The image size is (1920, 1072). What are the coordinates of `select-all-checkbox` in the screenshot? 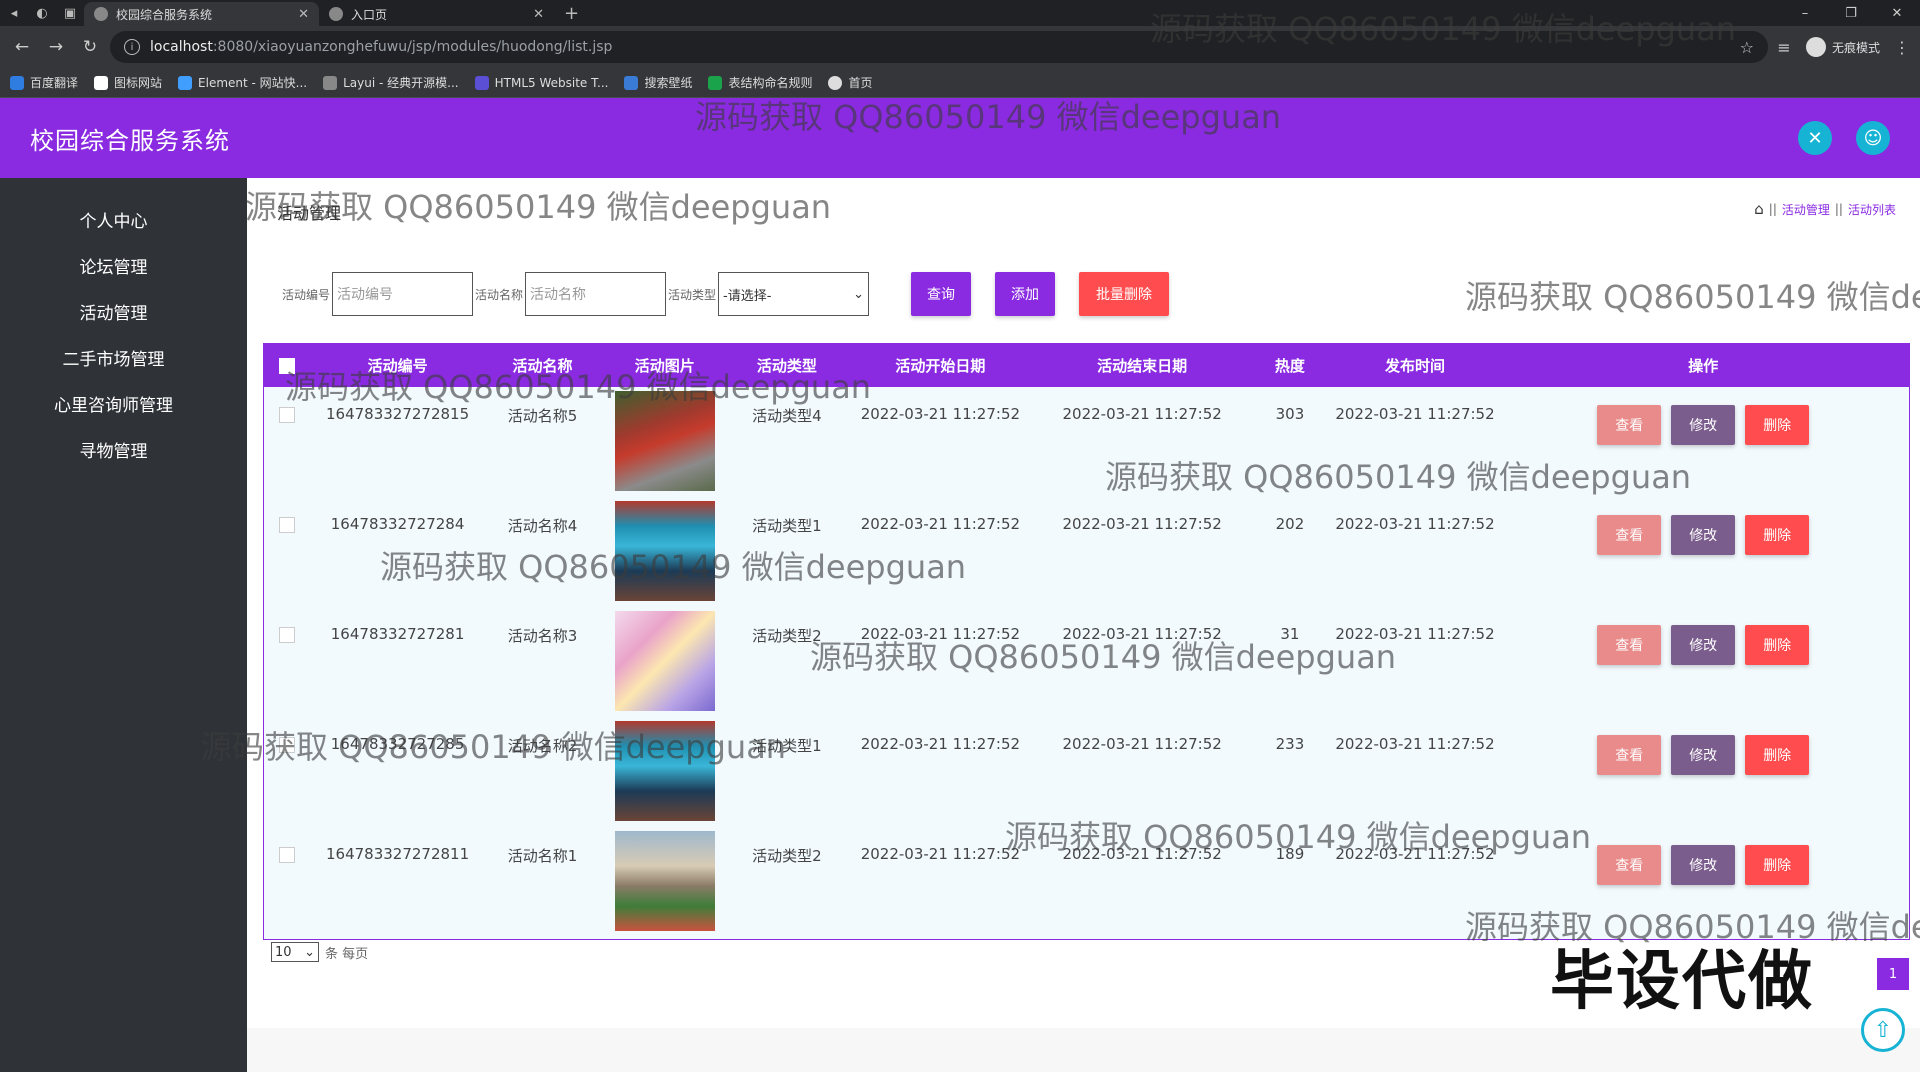 It's located at (286, 366).